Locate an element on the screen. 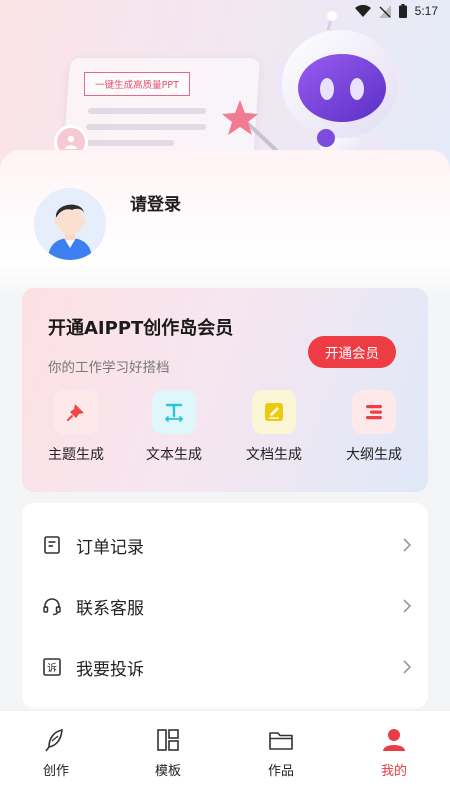 Image resolution: width=450 pixels, height=800 pixels. login-prompt: 请登录 is located at coordinates (155, 202).